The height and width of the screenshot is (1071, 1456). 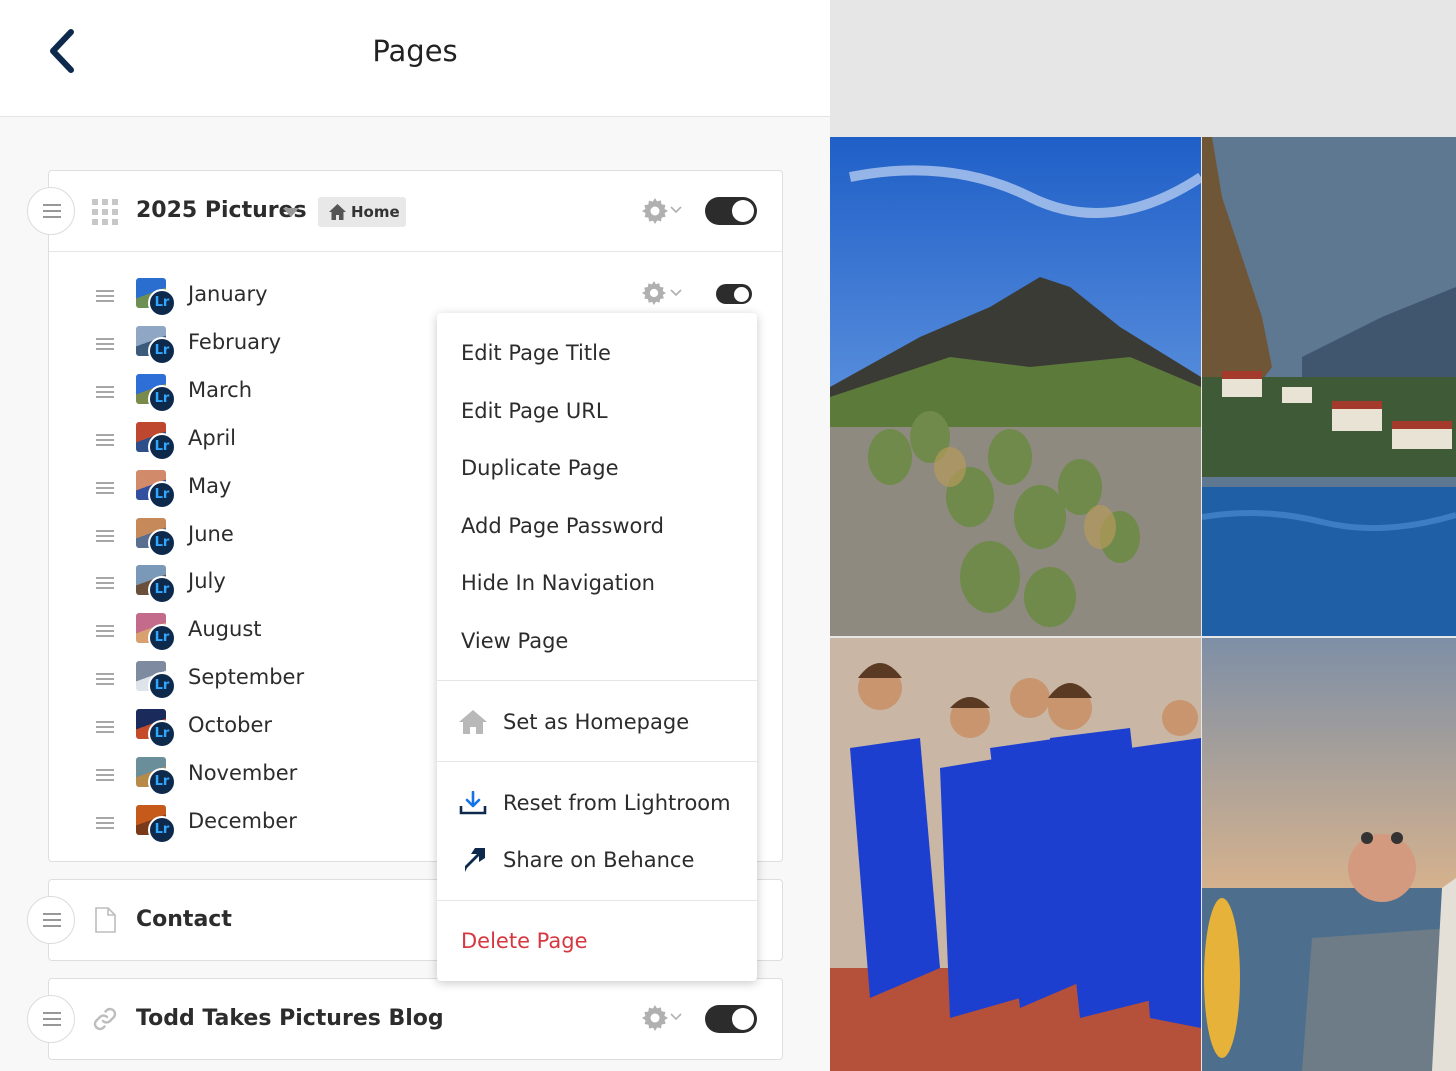 What do you see at coordinates (1329, 854) in the screenshot?
I see `preview-photo-sunset-couple` at bounding box center [1329, 854].